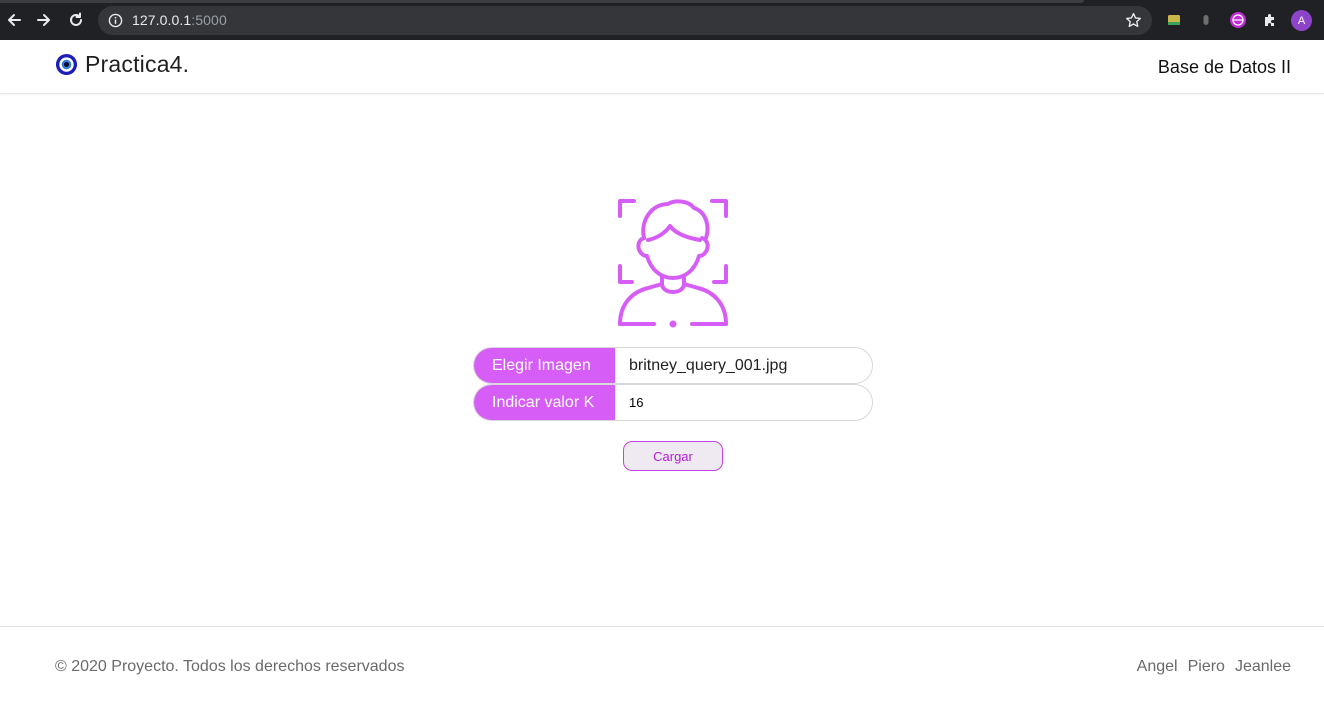 Image resolution: width=1324 pixels, height=704 pixels. Describe the element at coordinates (542, 1) in the screenshot. I see `tab-strip-edge` at that location.